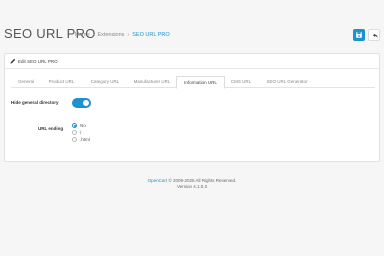  What do you see at coordinates (241, 82) in the screenshot?
I see `tab-cms-url: CMS URL` at bounding box center [241, 82].